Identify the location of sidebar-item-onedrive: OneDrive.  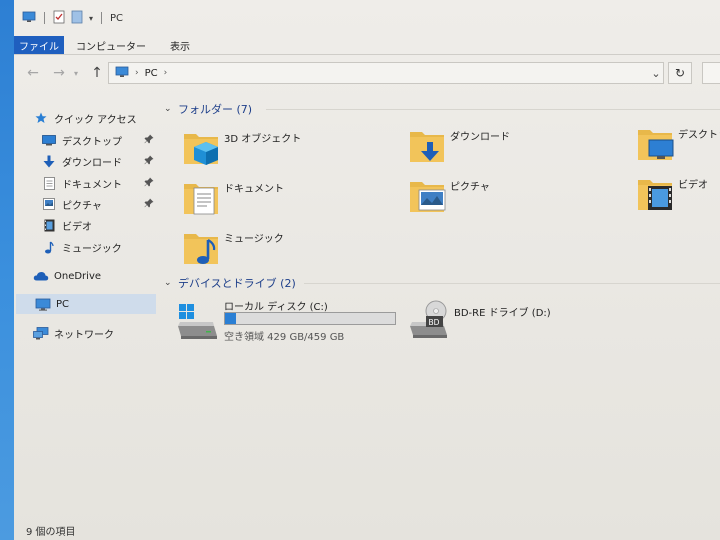
(94, 276).